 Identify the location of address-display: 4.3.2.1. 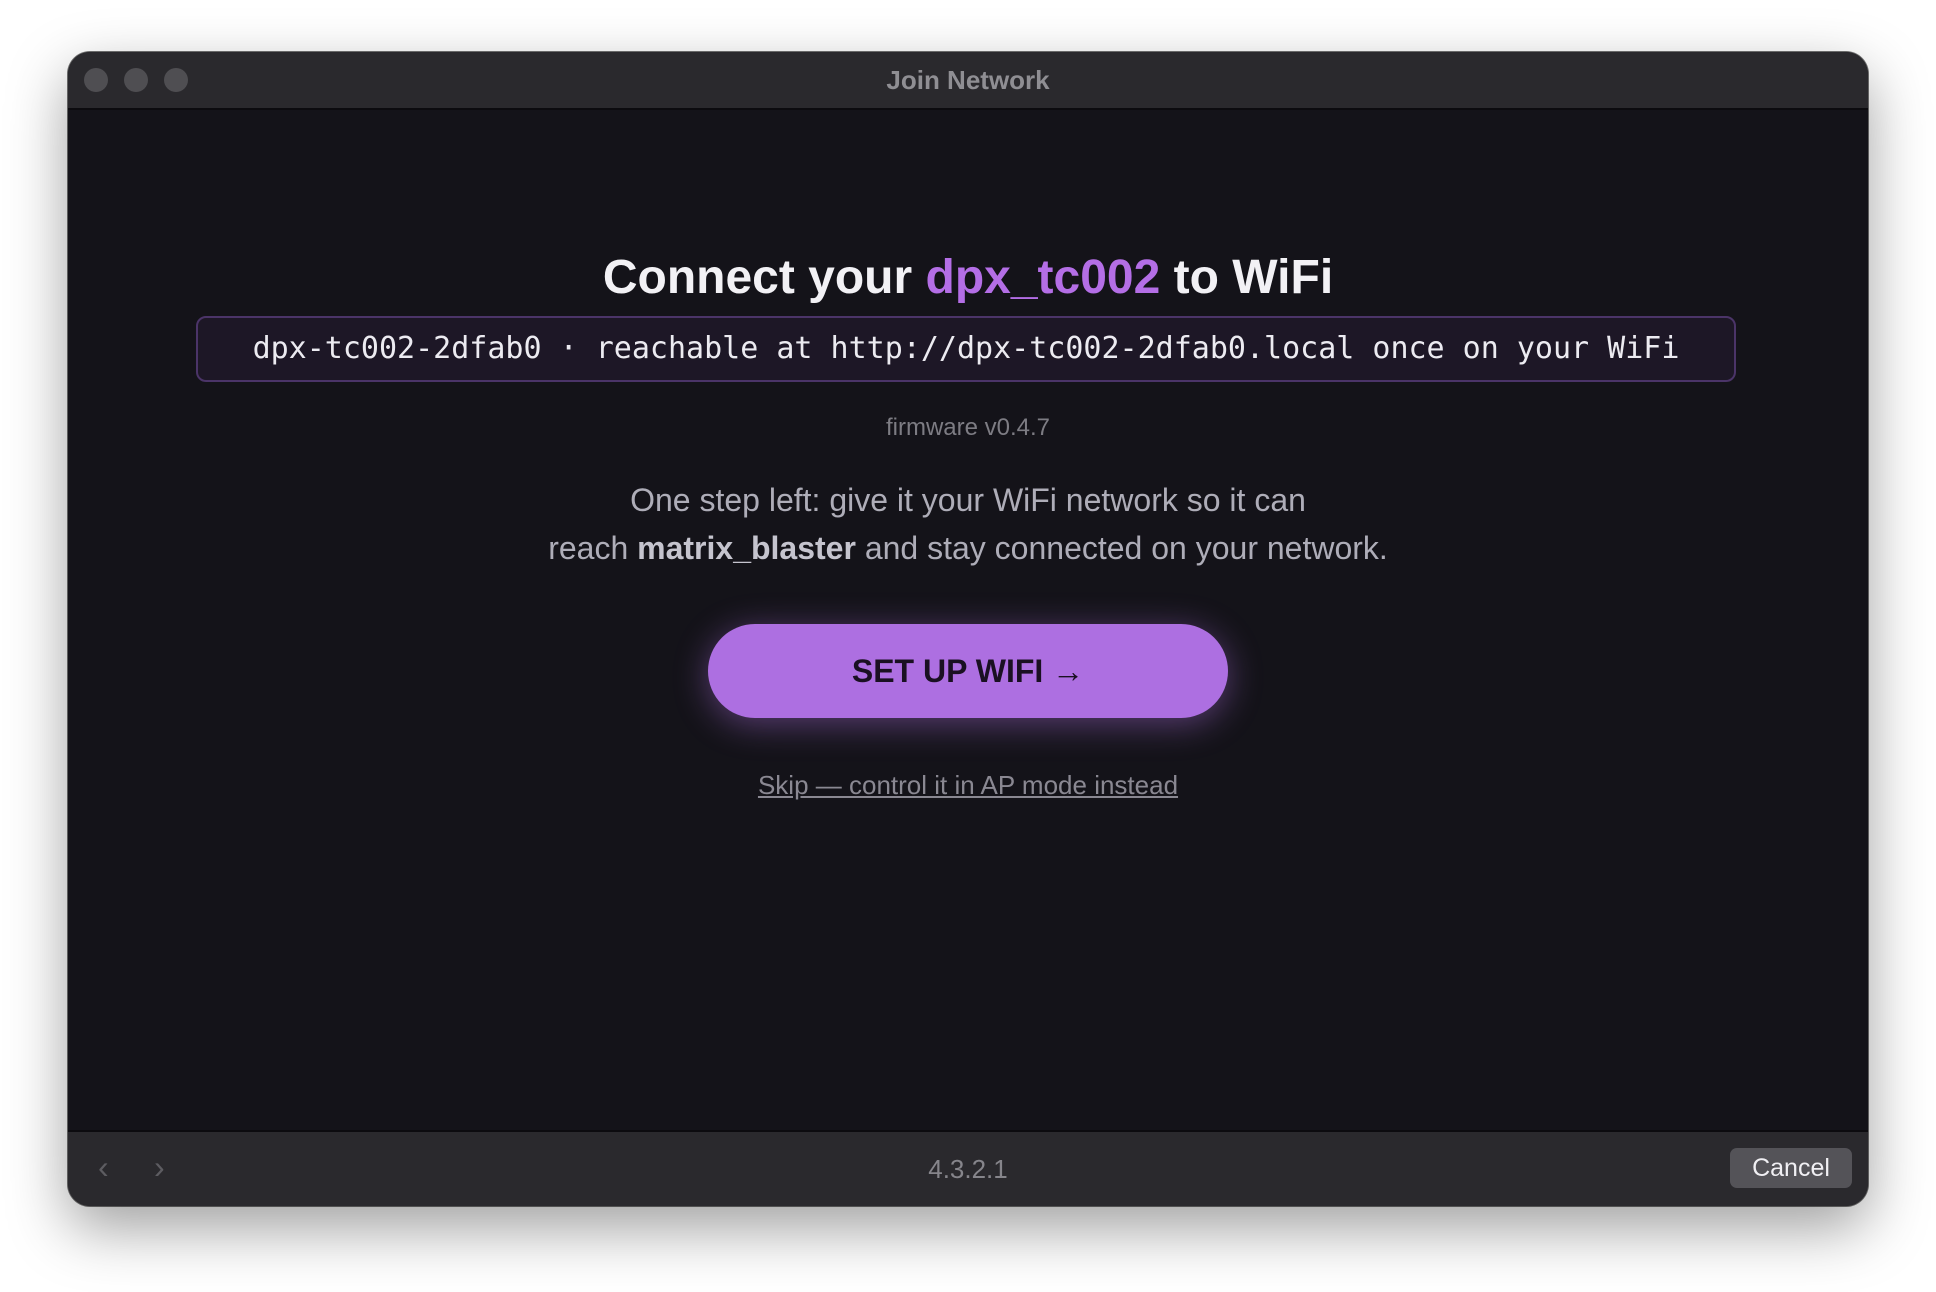
(968, 1169).